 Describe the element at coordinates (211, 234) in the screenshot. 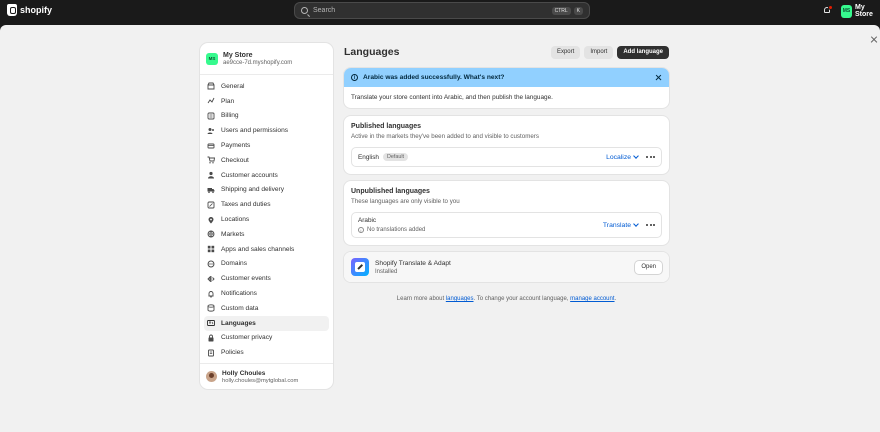

I see `globe-icon` at that location.